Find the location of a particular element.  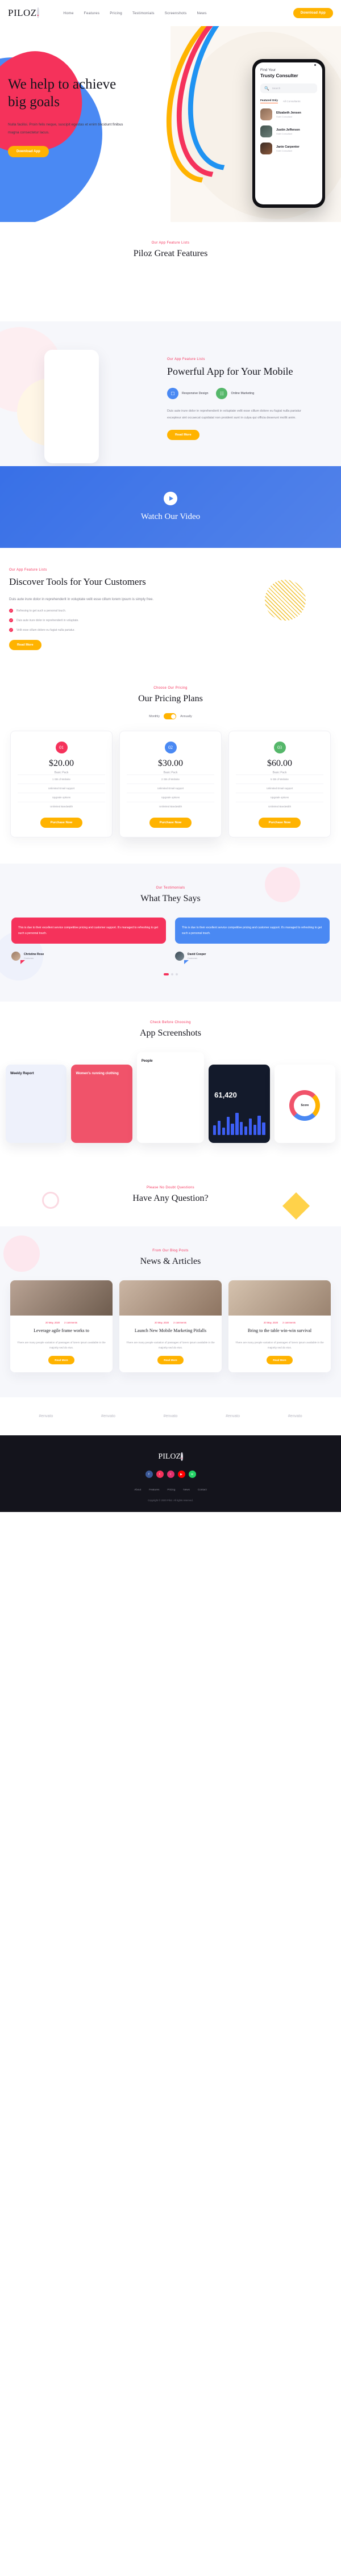

youtube-icon: ▶ is located at coordinates (181, 1474).